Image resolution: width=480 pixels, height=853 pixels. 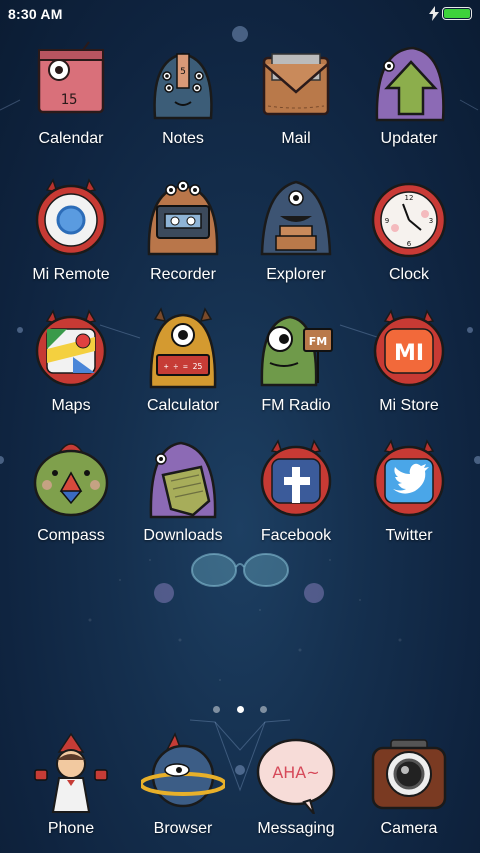 I want to click on twitter-icon, so click(x=409, y=478).